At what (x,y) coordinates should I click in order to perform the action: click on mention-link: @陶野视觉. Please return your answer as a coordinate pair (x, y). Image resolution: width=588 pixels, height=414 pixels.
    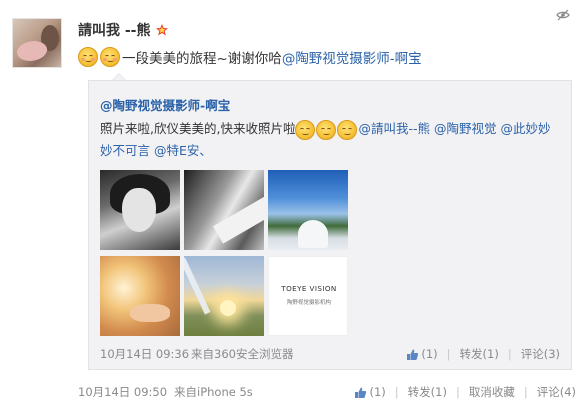
    Looking at the image, I should click on (465, 128).